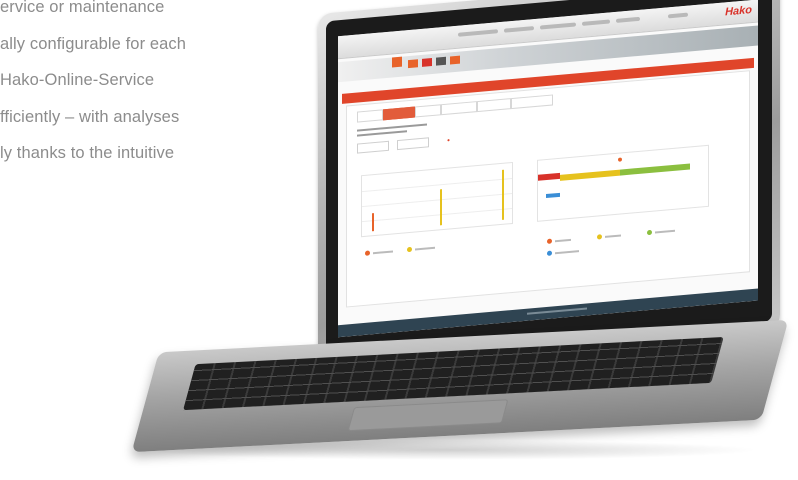 The width and height of the screenshot is (798, 480). What do you see at coordinates (413, 64) in the screenshot?
I see `vehicle-icon` at bounding box center [413, 64].